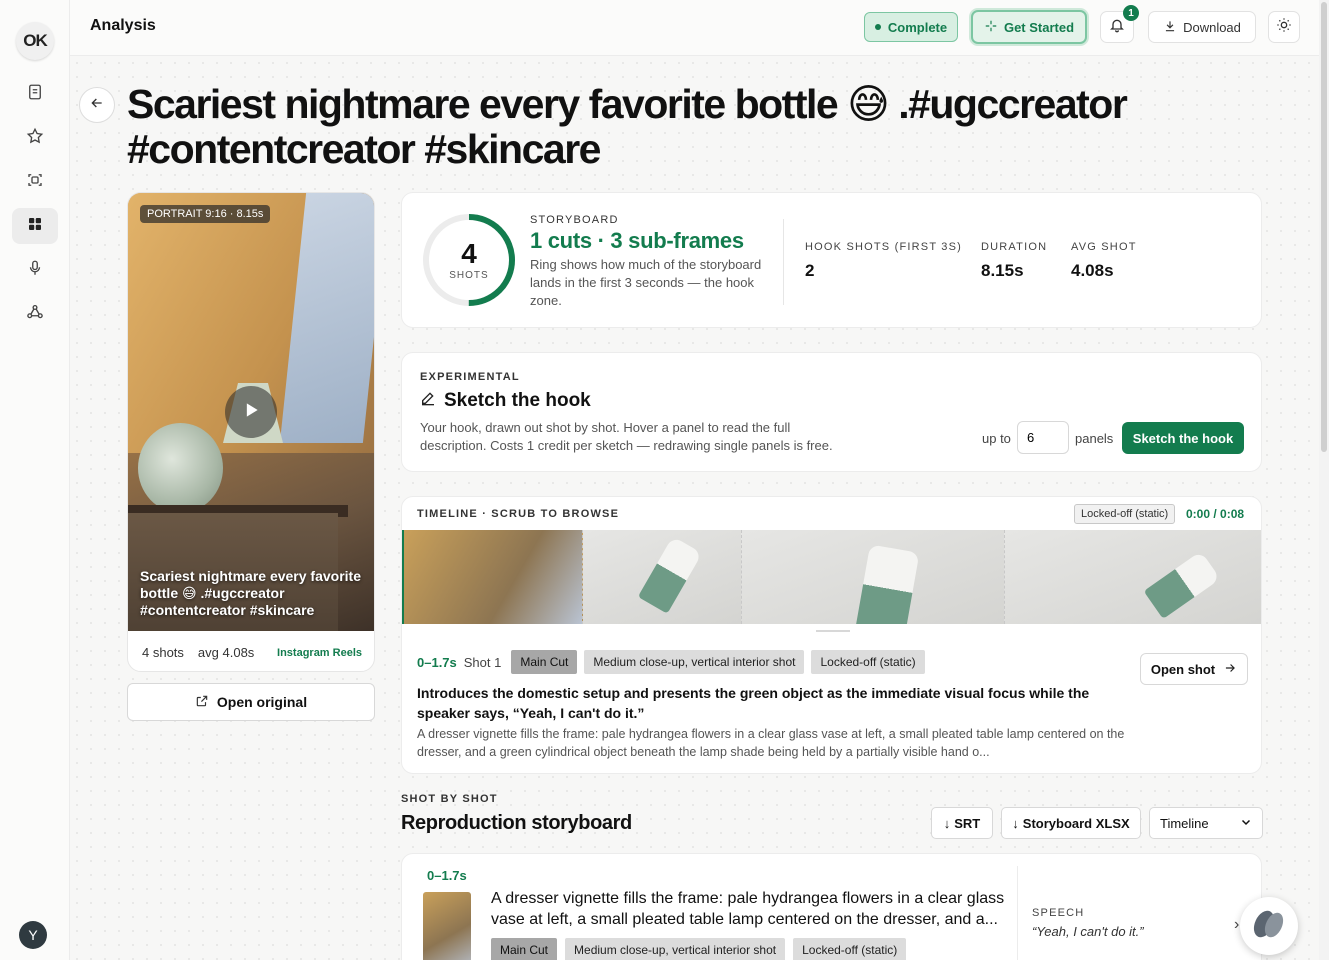 This screenshot has height=960, width=1329. I want to click on app-logo: OK, so click(35, 41).